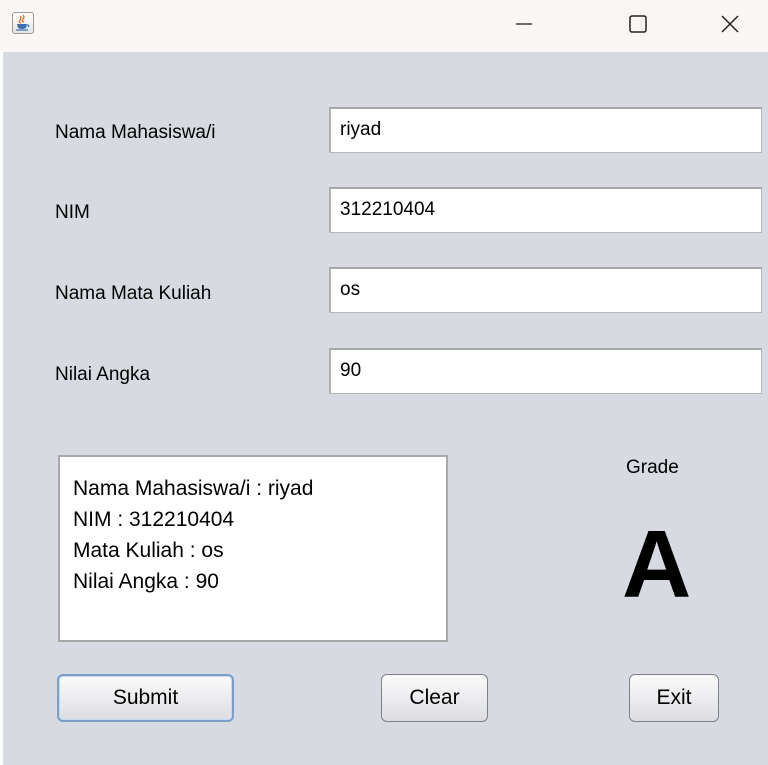 Image resolution: width=768 pixels, height=765 pixels. What do you see at coordinates (135, 132) in the screenshot?
I see `student-name-label: Nama Mahasiswa/i` at bounding box center [135, 132].